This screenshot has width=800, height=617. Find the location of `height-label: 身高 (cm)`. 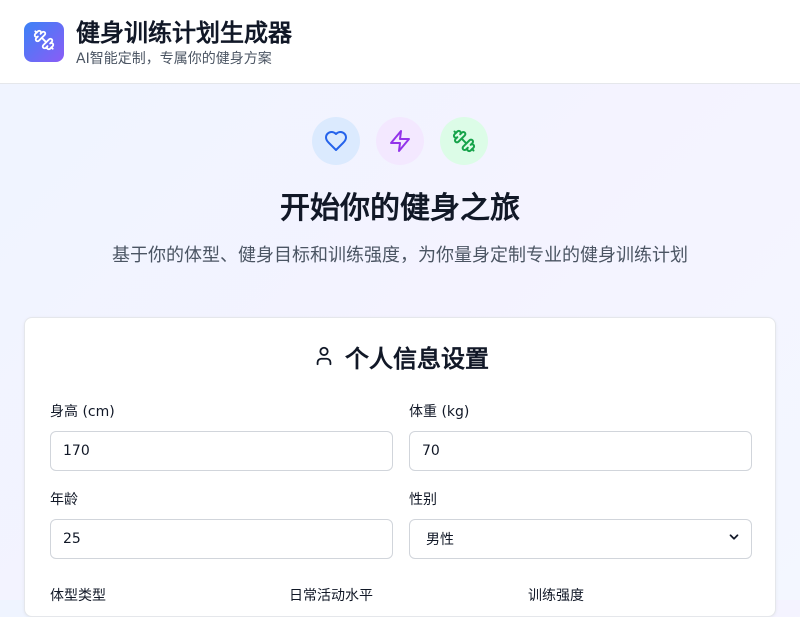

height-label: 身高 (cm) is located at coordinates (82, 412).